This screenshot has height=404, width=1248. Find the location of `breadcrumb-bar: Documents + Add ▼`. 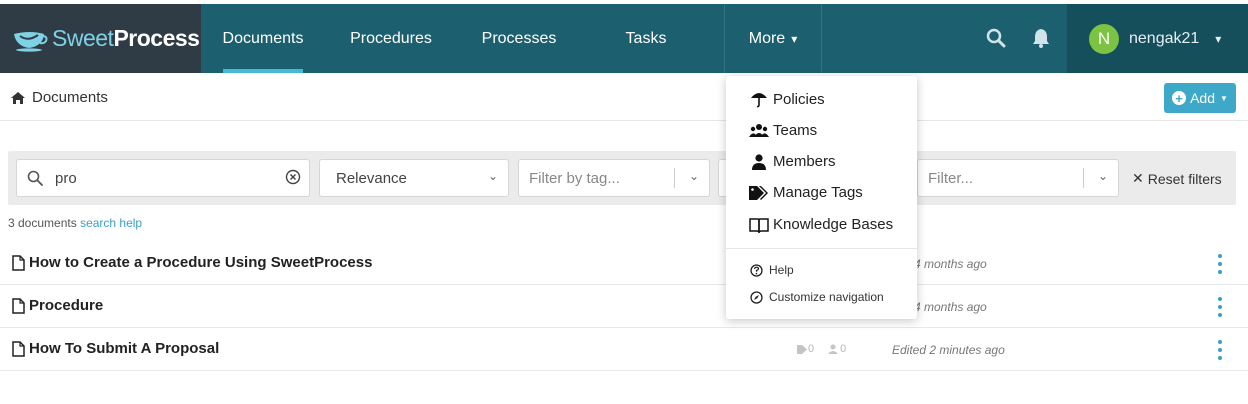

breadcrumb-bar: Documents + Add ▼ is located at coordinates (624, 97).